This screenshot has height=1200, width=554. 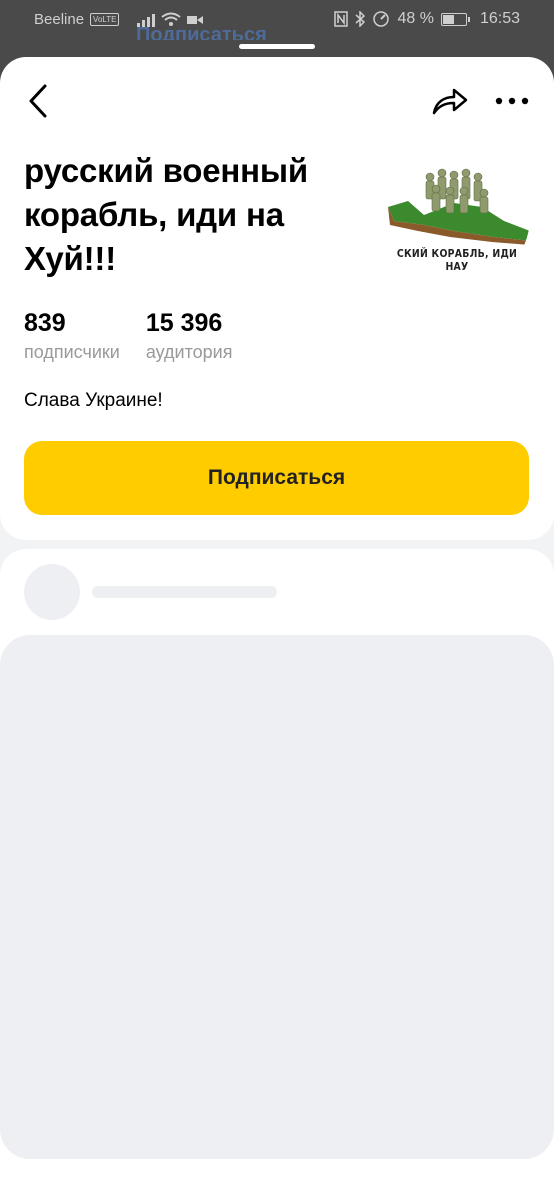 What do you see at coordinates (341, 19) in the screenshot?
I see `nfc-icon` at bounding box center [341, 19].